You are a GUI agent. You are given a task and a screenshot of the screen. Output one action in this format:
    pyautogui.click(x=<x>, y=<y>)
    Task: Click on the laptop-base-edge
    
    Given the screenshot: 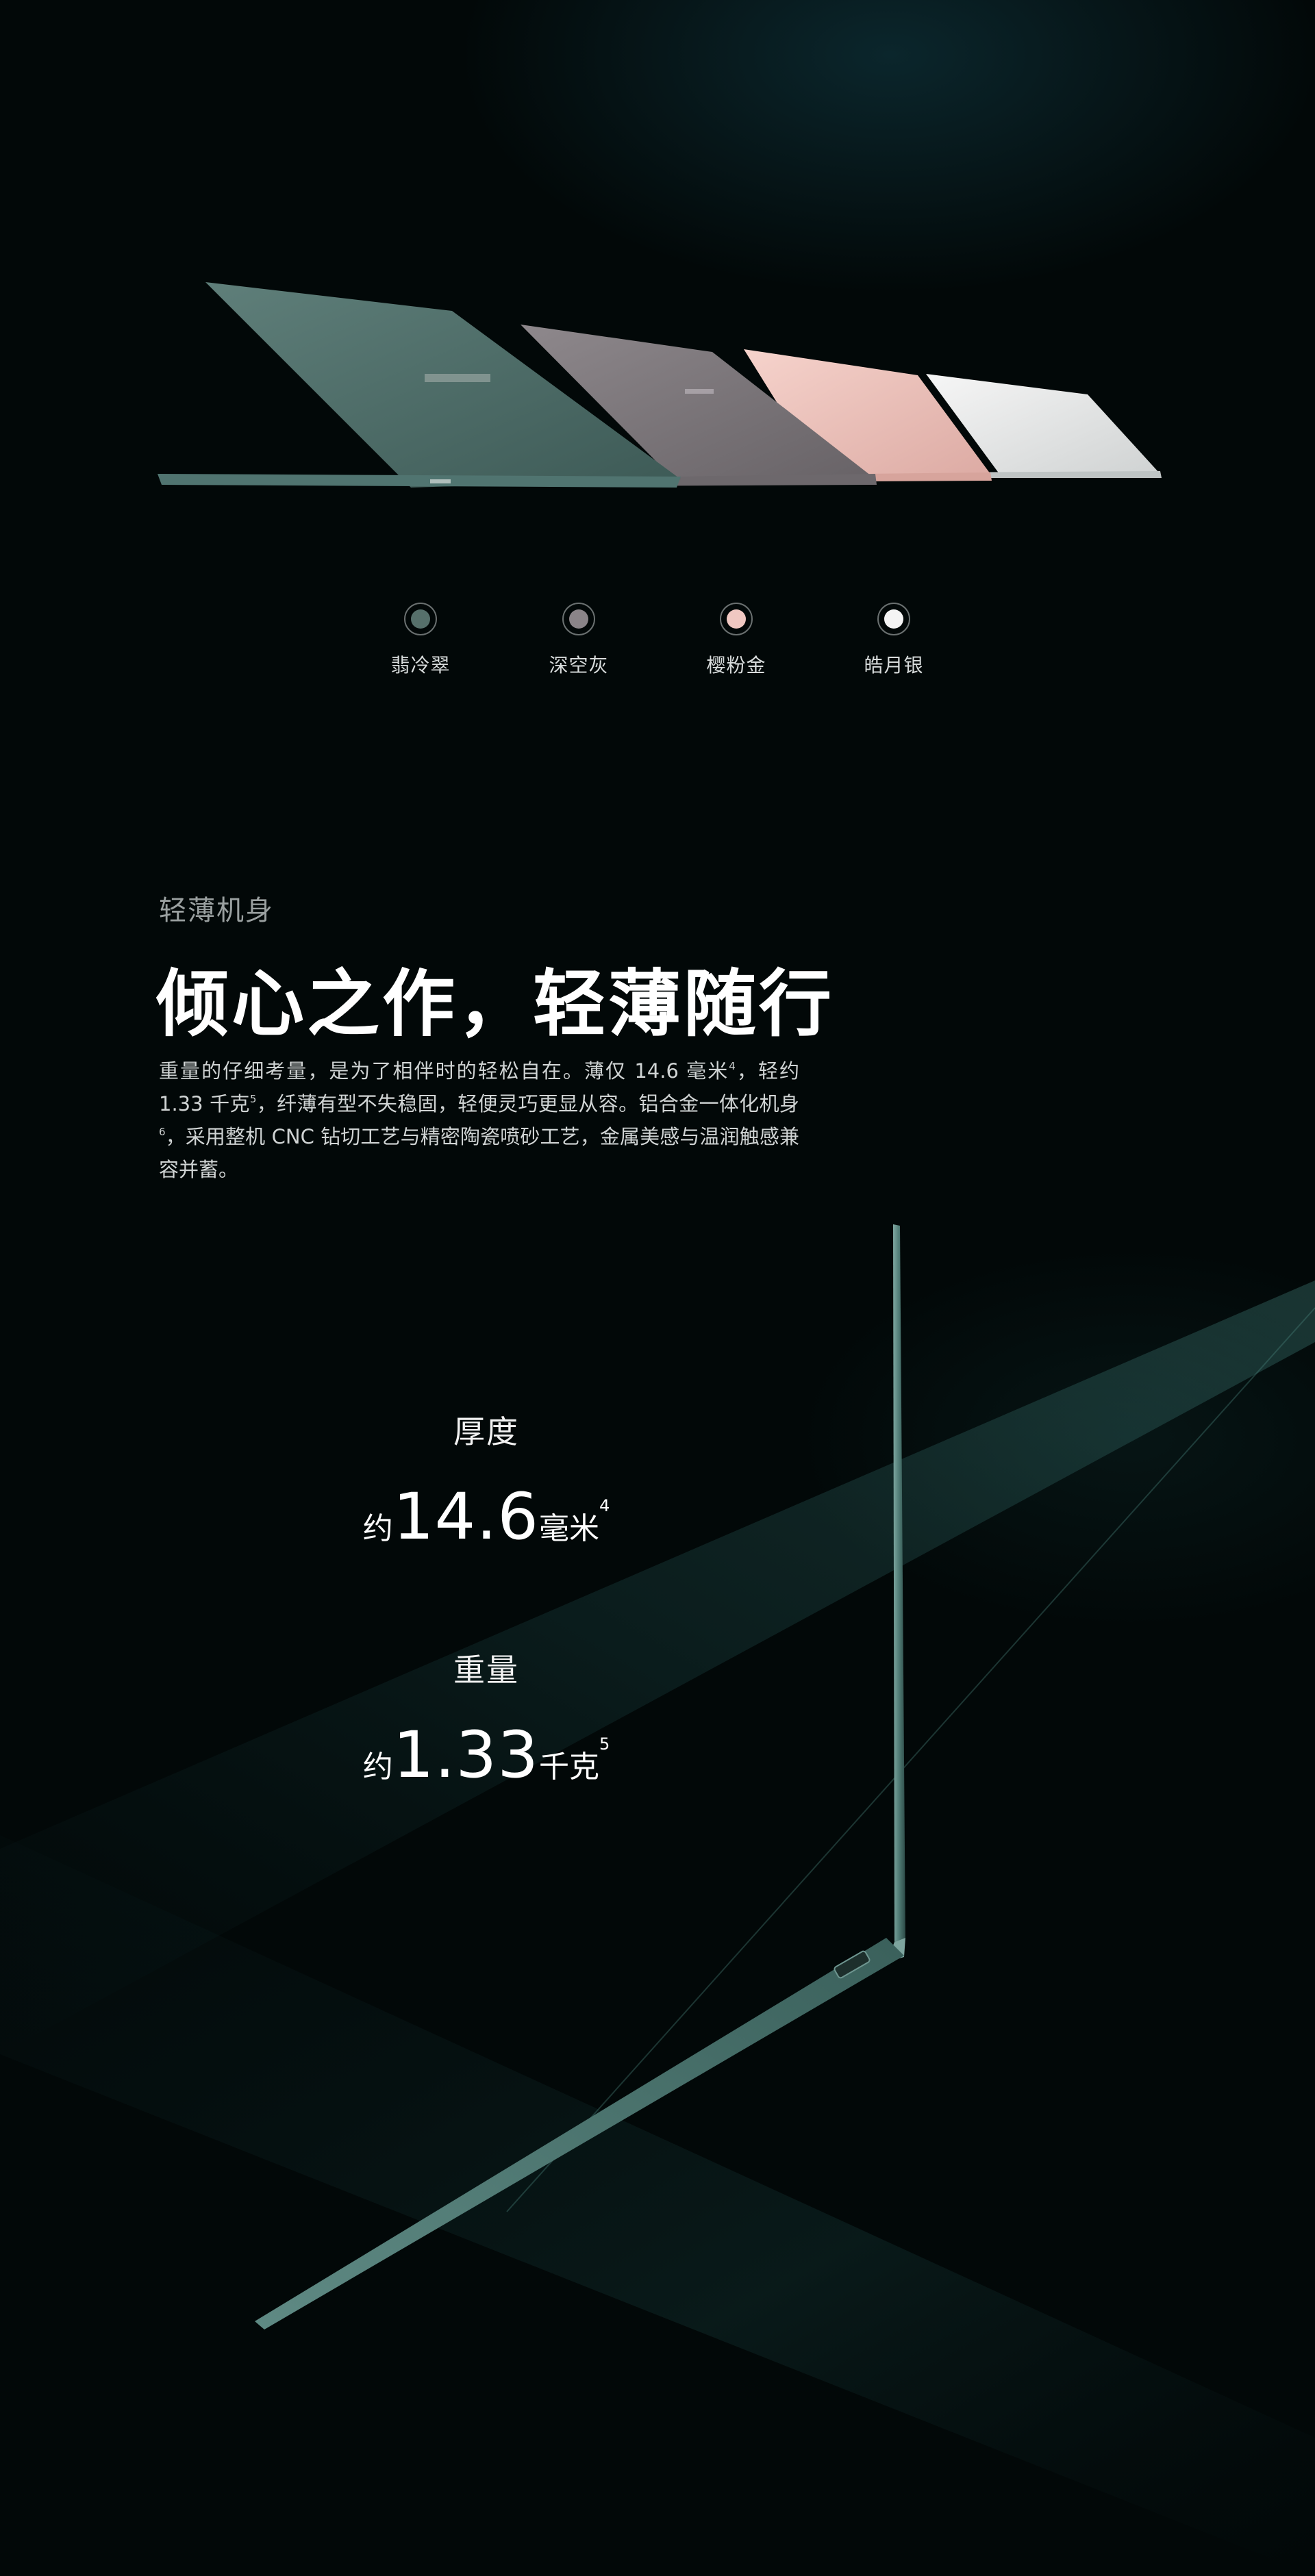 What is the action you would take?
    pyautogui.click(x=579, y=2133)
    